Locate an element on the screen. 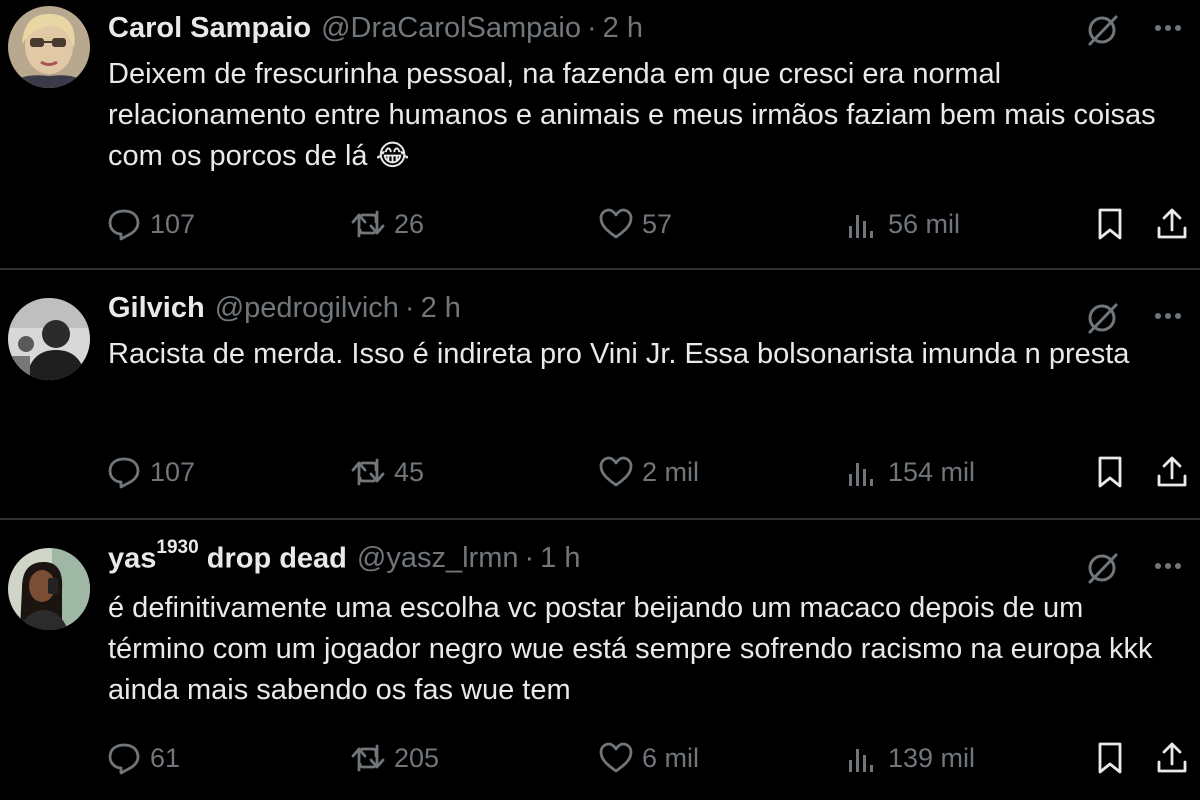 The image size is (1200, 800). tweet-header: yas1930 drop dead @yasz_lrmn · 1 h is located at coordinates (344, 557).